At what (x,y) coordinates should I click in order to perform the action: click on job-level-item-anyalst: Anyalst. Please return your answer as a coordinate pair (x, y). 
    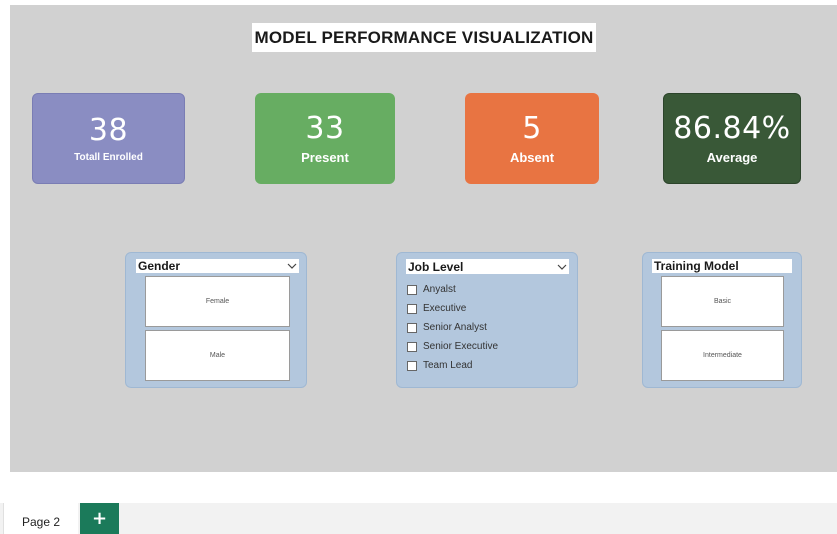
    Looking at the image, I should click on (452, 289).